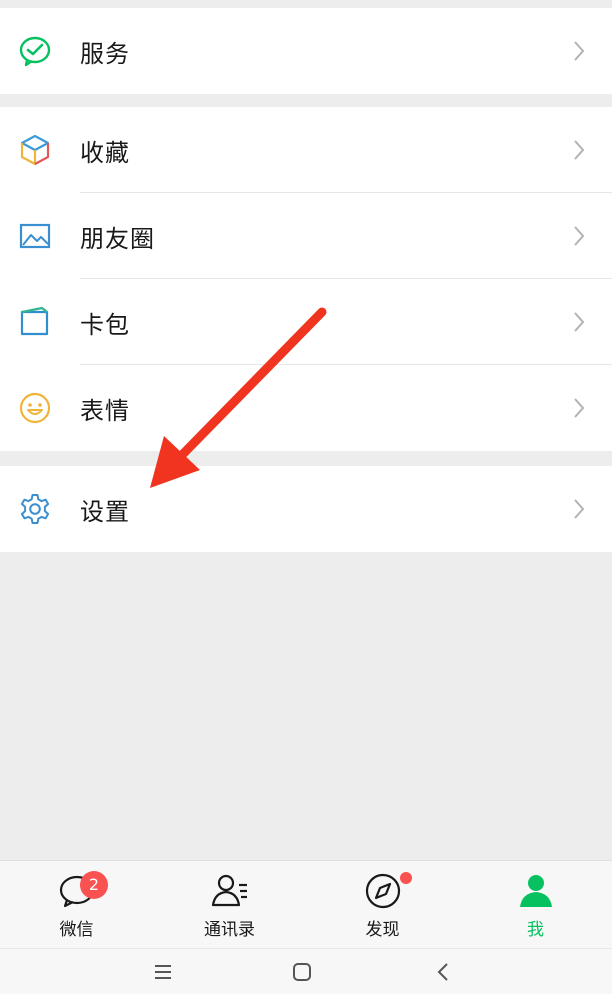 The image size is (612, 994). I want to click on services-label: 服务, so click(105, 53).